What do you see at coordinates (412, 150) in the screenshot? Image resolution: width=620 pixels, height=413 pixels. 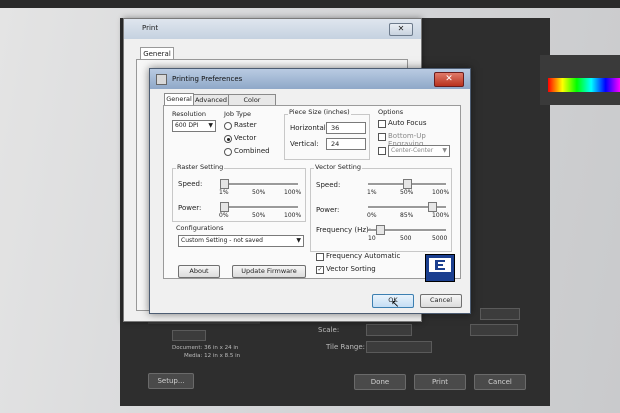 I see `center-select-value: Center-Center` at bounding box center [412, 150].